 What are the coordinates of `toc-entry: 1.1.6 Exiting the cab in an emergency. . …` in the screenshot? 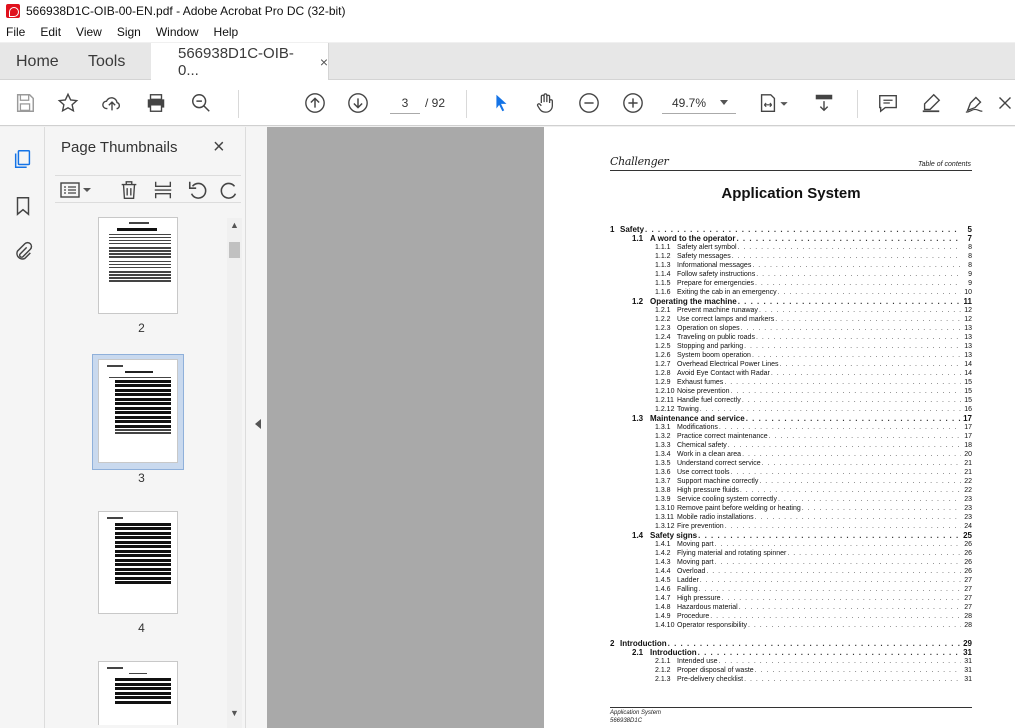 It's located at (791, 292).